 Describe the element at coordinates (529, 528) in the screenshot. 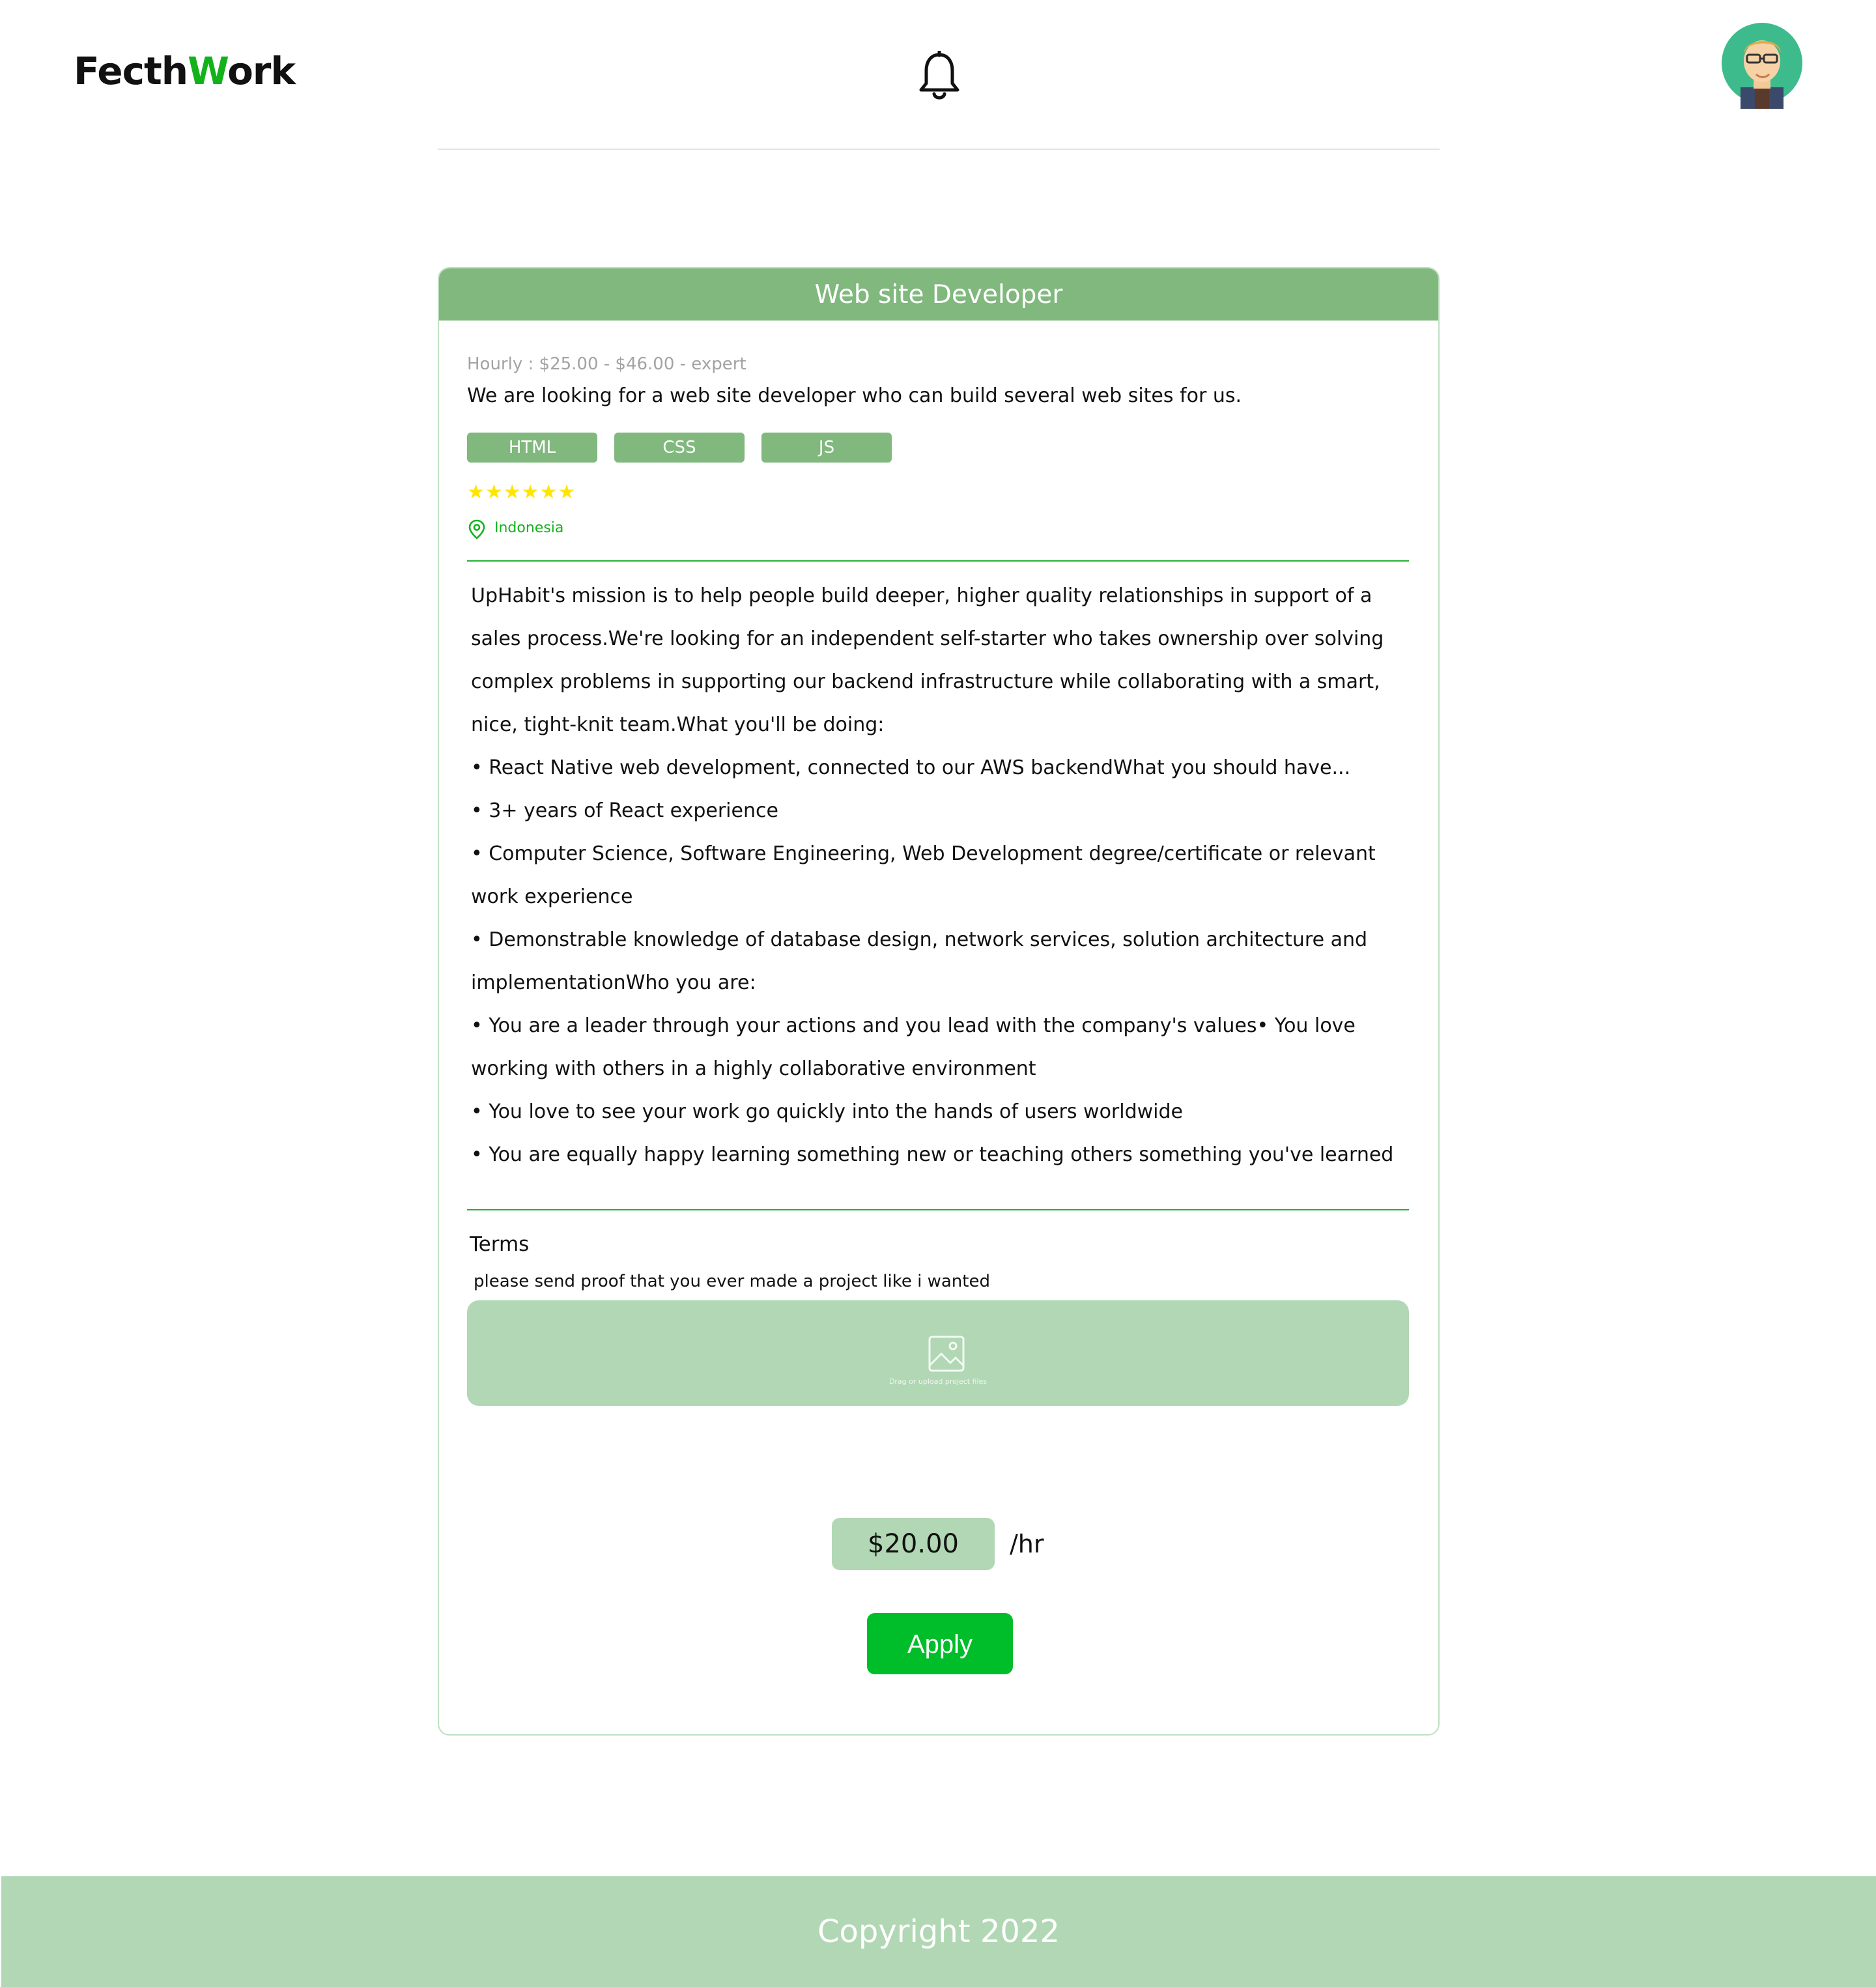

I see `location-label: Indonesia` at that location.